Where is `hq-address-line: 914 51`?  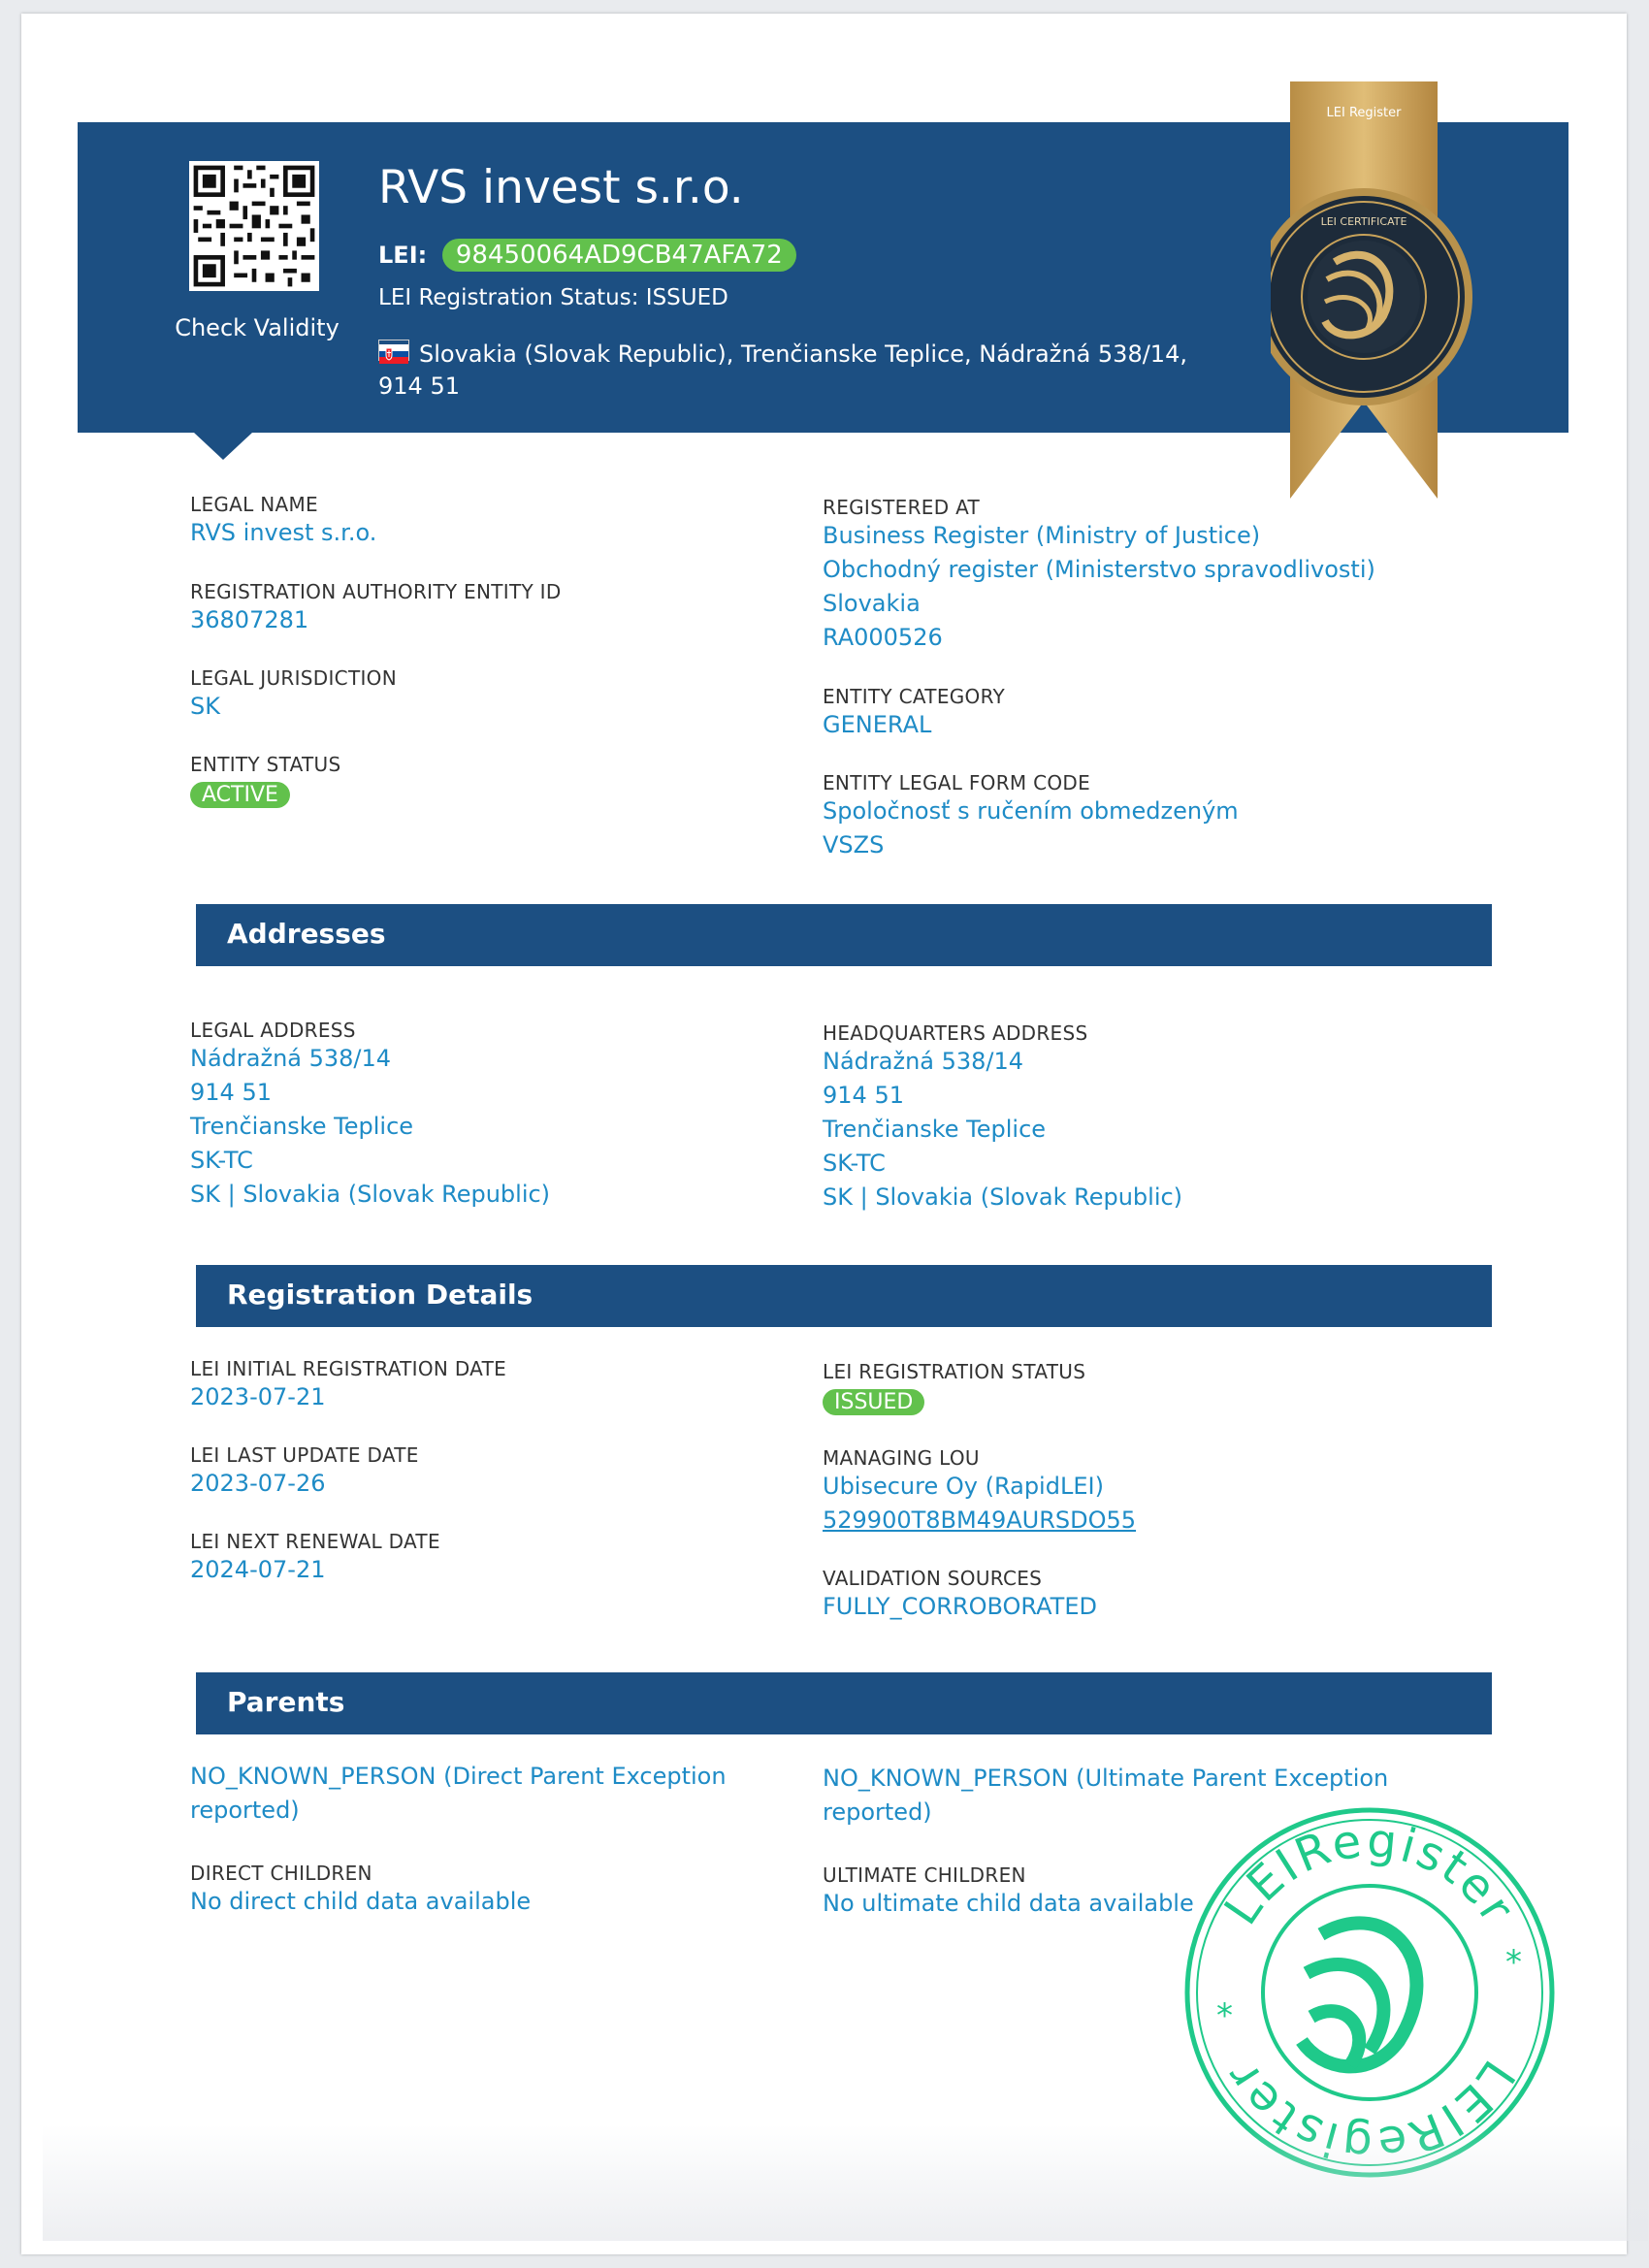
hq-address-line: 914 51 is located at coordinates (863, 1095).